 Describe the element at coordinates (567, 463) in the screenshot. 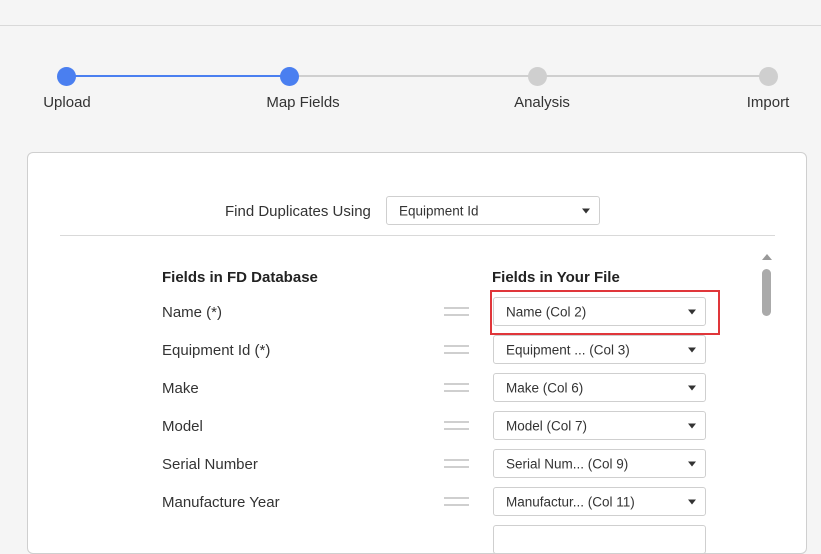

I see `file-field-value: Serial Num... (Col 9)` at that location.